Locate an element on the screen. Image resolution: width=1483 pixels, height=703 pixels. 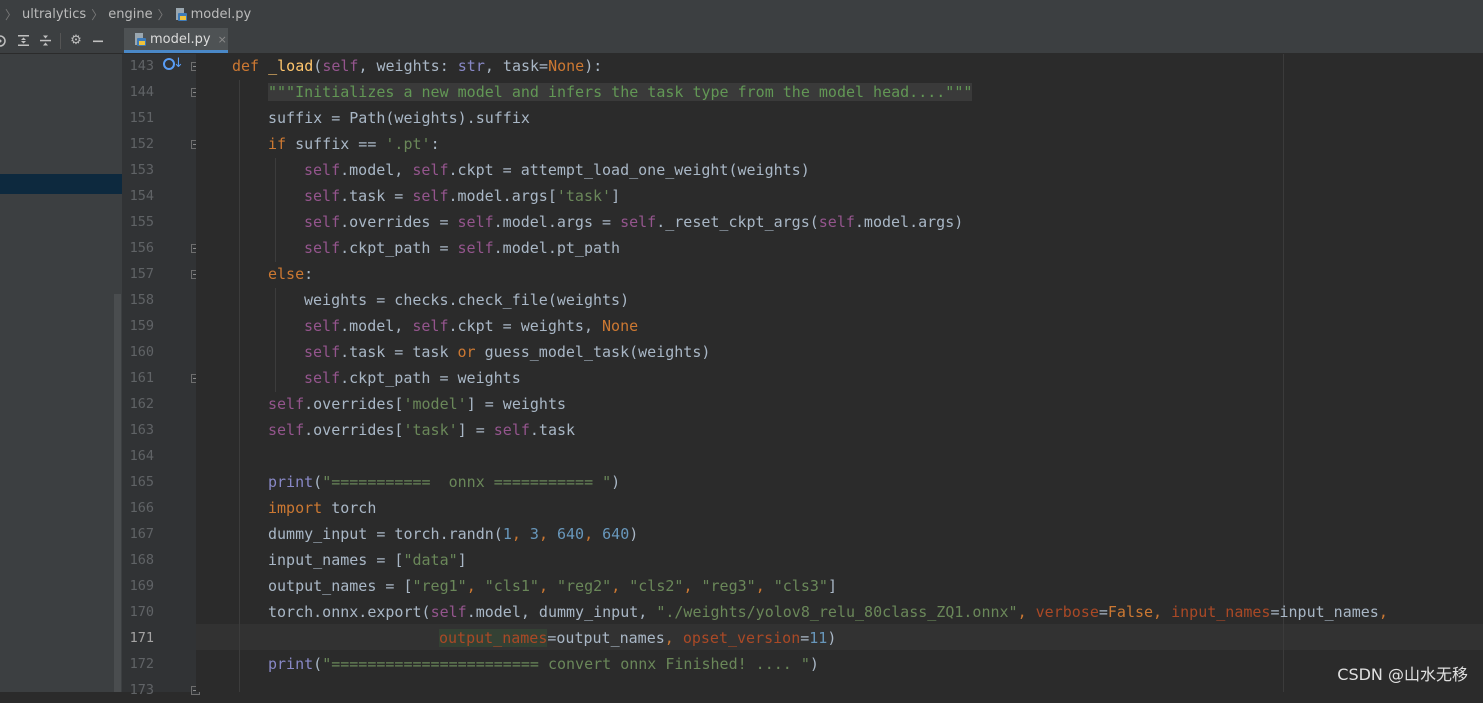
code-token: = is located at coordinates (1103, 612).